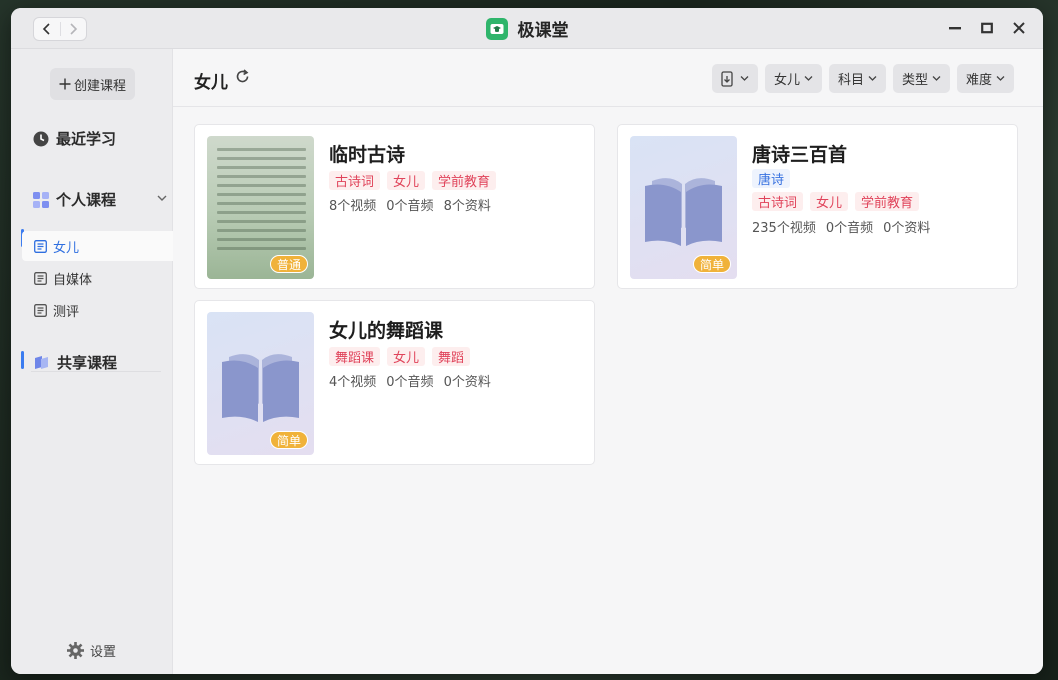 This screenshot has width=1058, height=680. I want to click on maximize-icon, so click(987, 28).